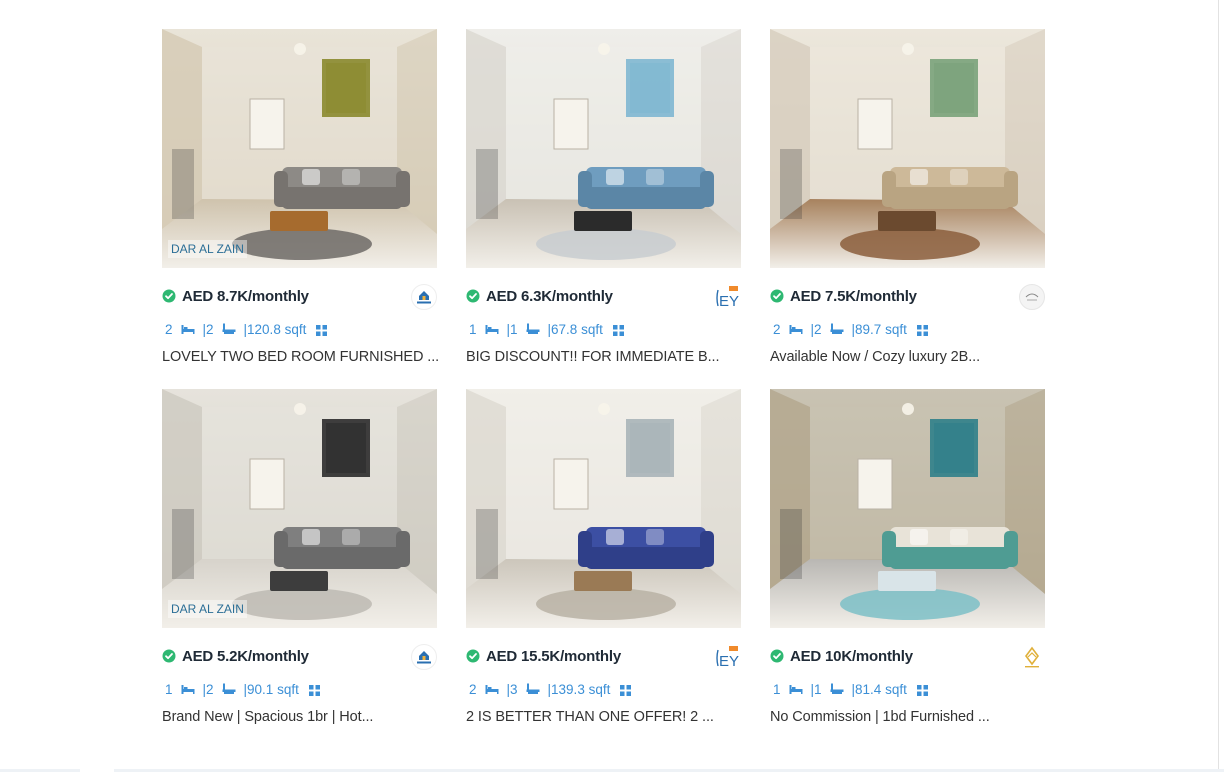  I want to click on listing-price: AED 15.5K/monthly, so click(553, 656).